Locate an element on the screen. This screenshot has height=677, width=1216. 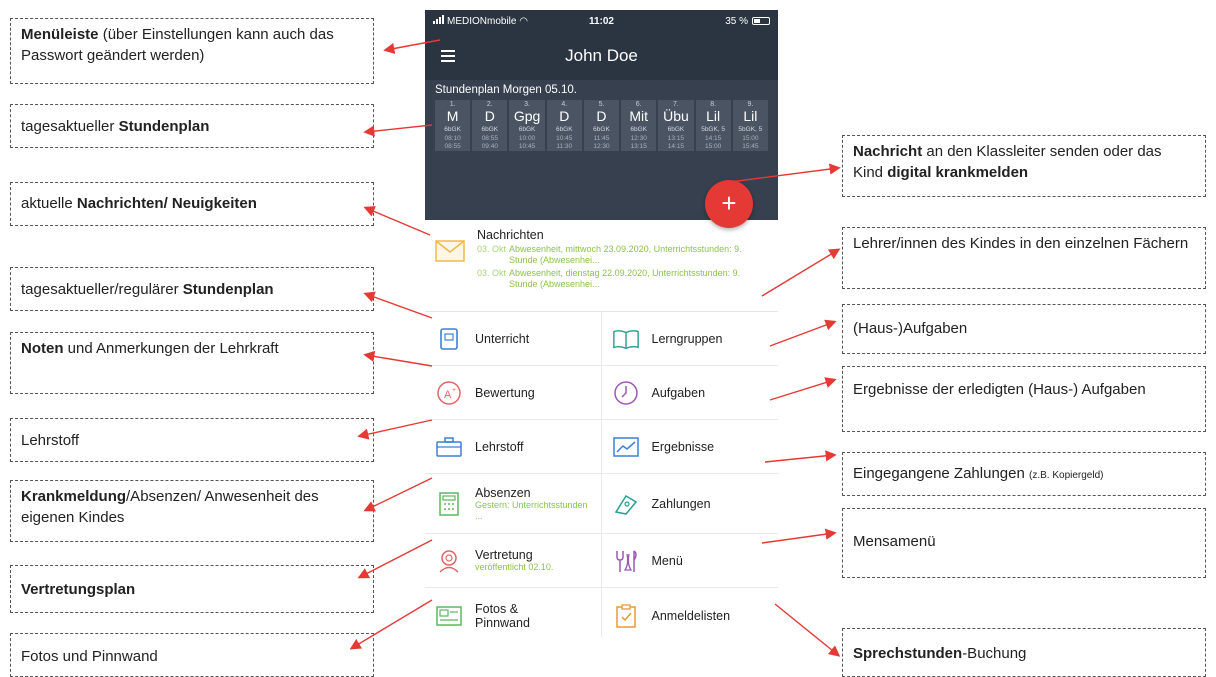
tile-aufgaben: Aufgaben is located at coordinates (689, 393).